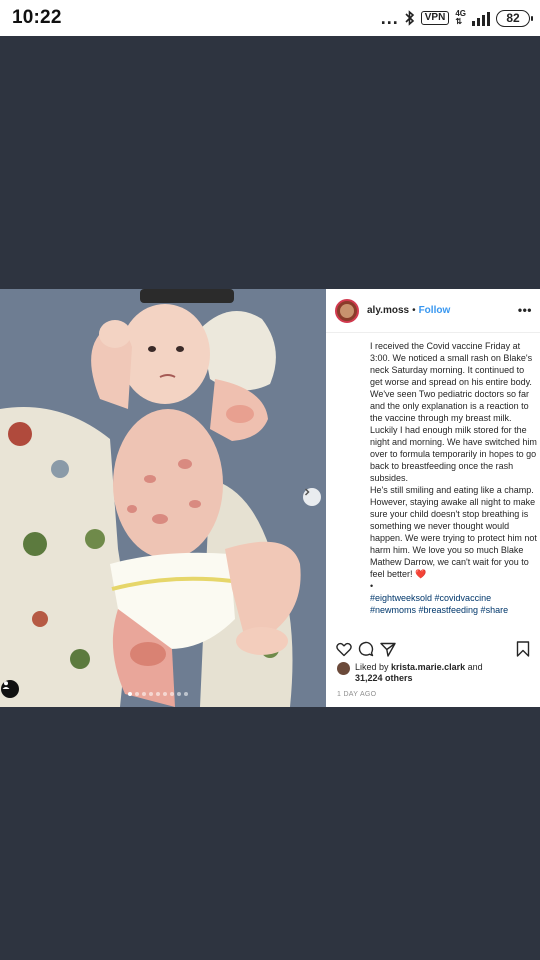 Image resolution: width=540 pixels, height=960 pixels. What do you see at coordinates (270, 18) in the screenshot?
I see `status-bar: 10:22 ... VPN 4G ⇅ 82` at bounding box center [270, 18].